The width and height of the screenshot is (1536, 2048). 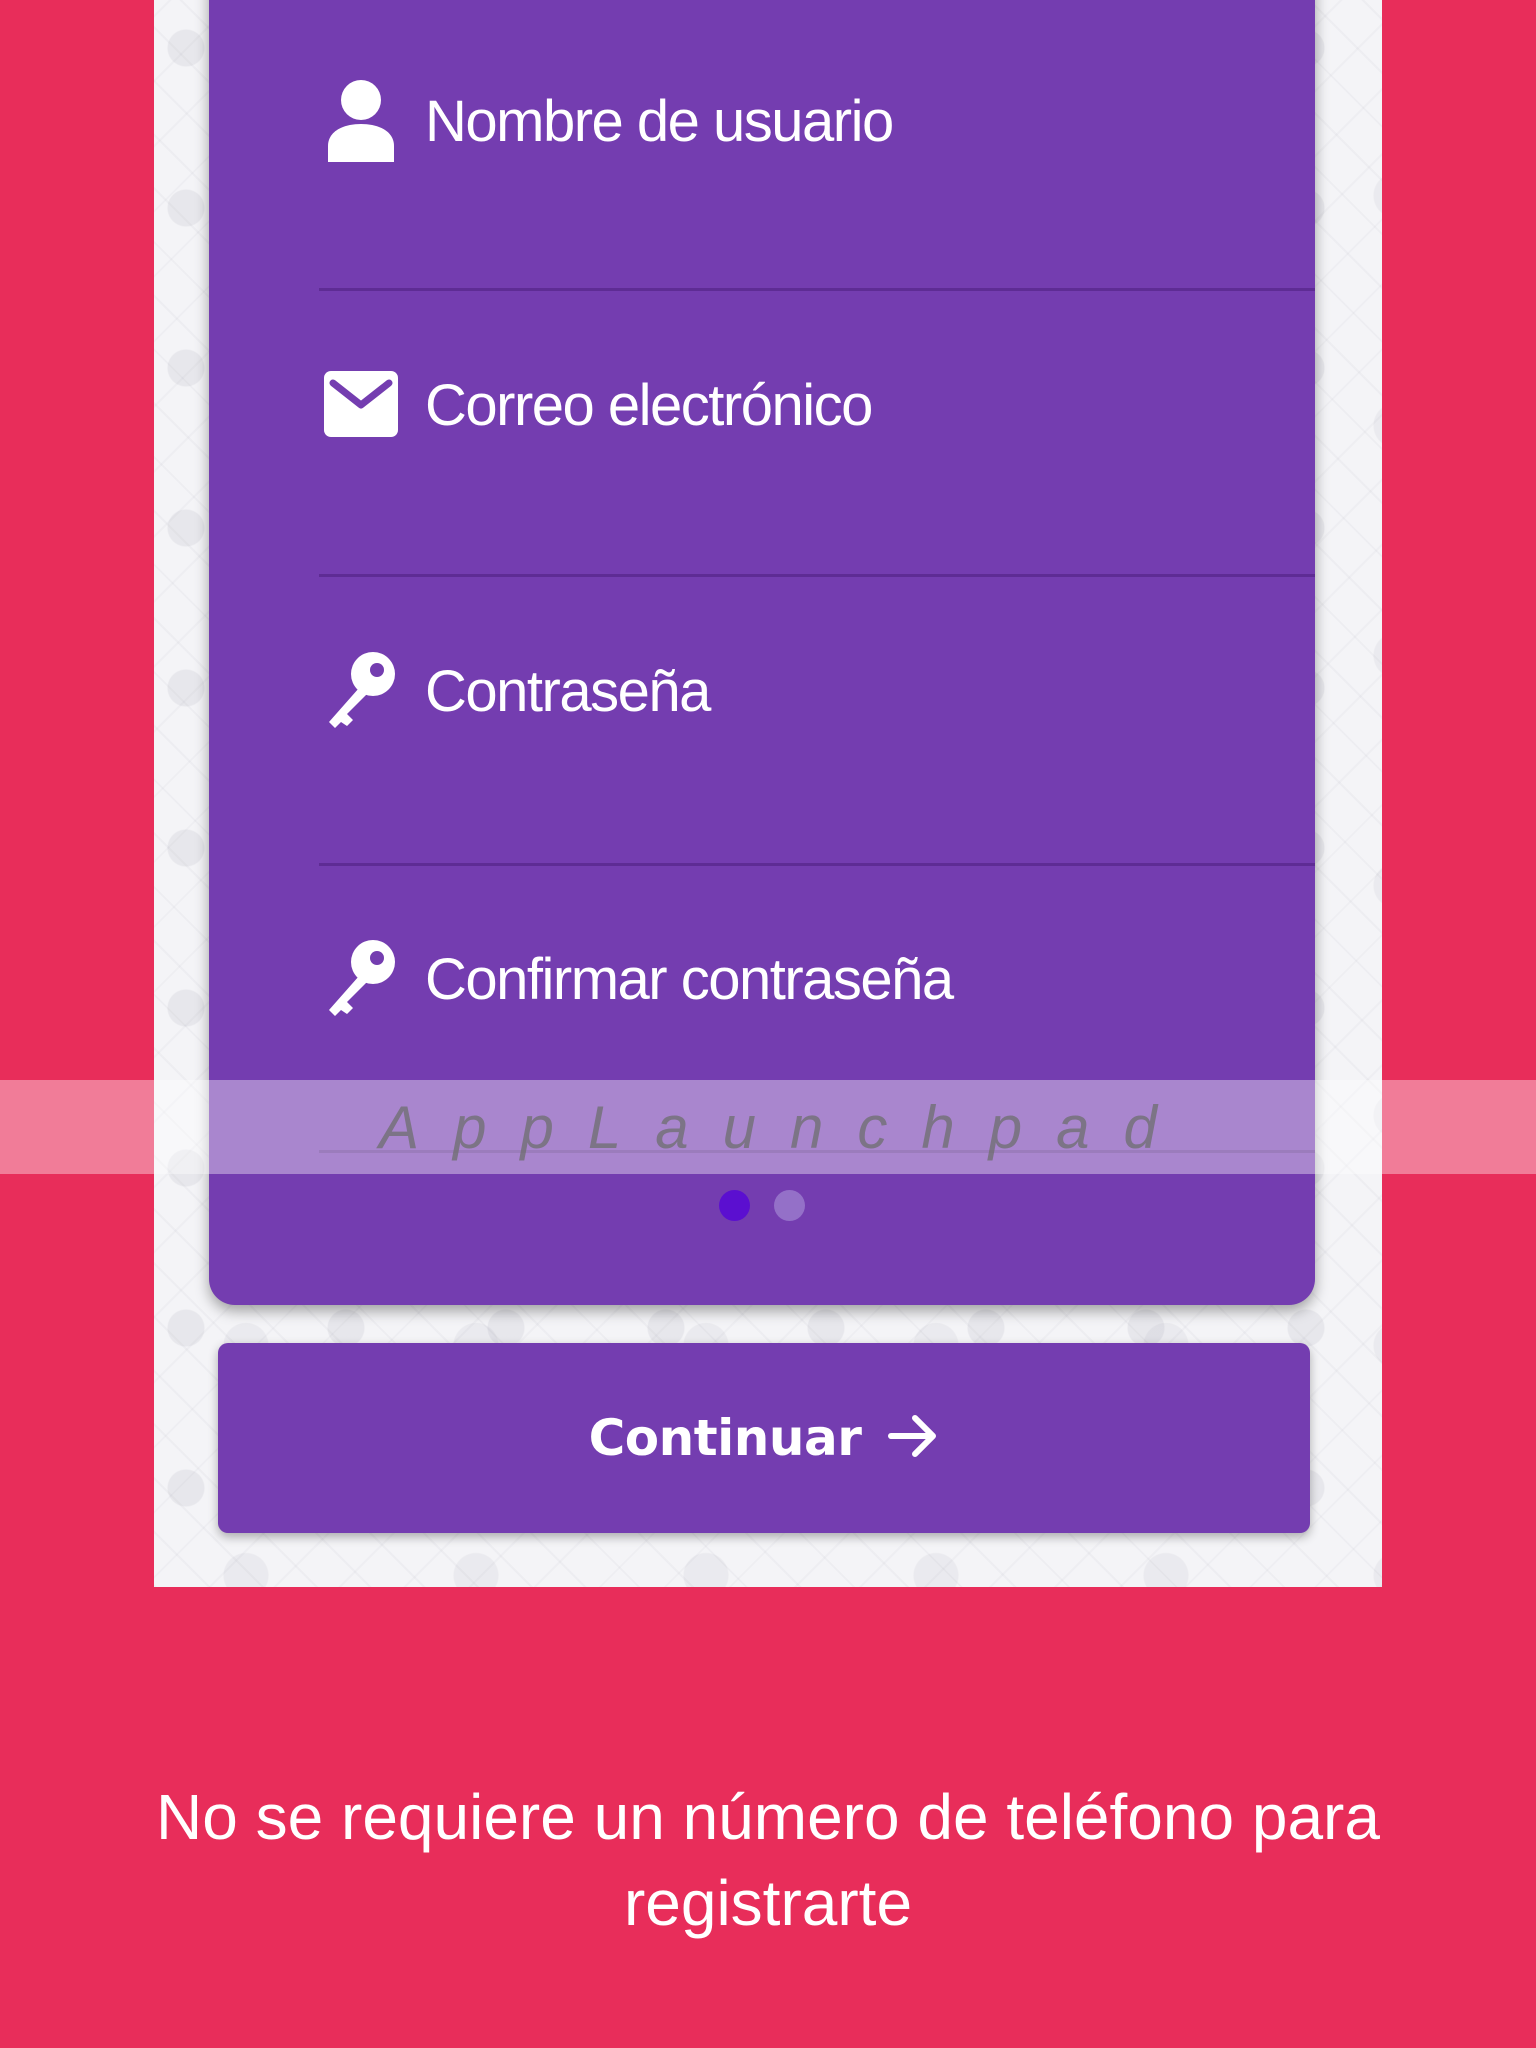 What do you see at coordinates (789, 1205) in the screenshot?
I see `page-dot` at bounding box center [789, 1205].